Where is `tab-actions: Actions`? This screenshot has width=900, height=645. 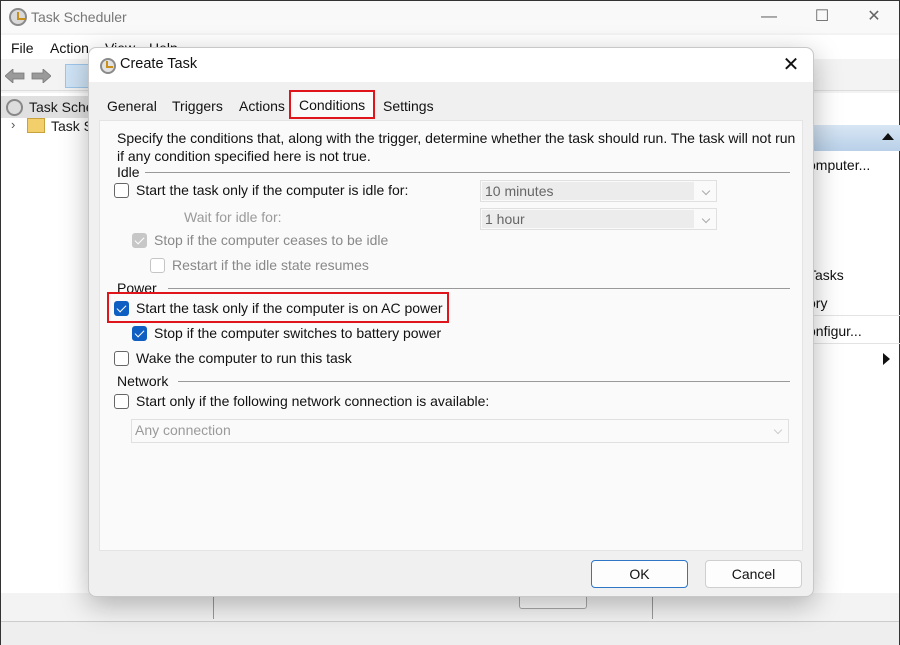 tab-actions: Actions is located at coordinates (262, 106).